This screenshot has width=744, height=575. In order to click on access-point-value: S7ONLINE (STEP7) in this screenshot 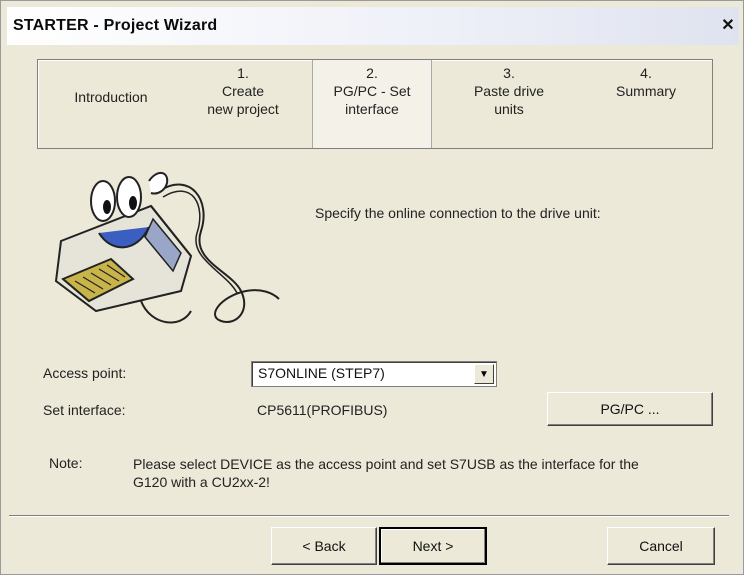, I will do `click(321, 373)`.